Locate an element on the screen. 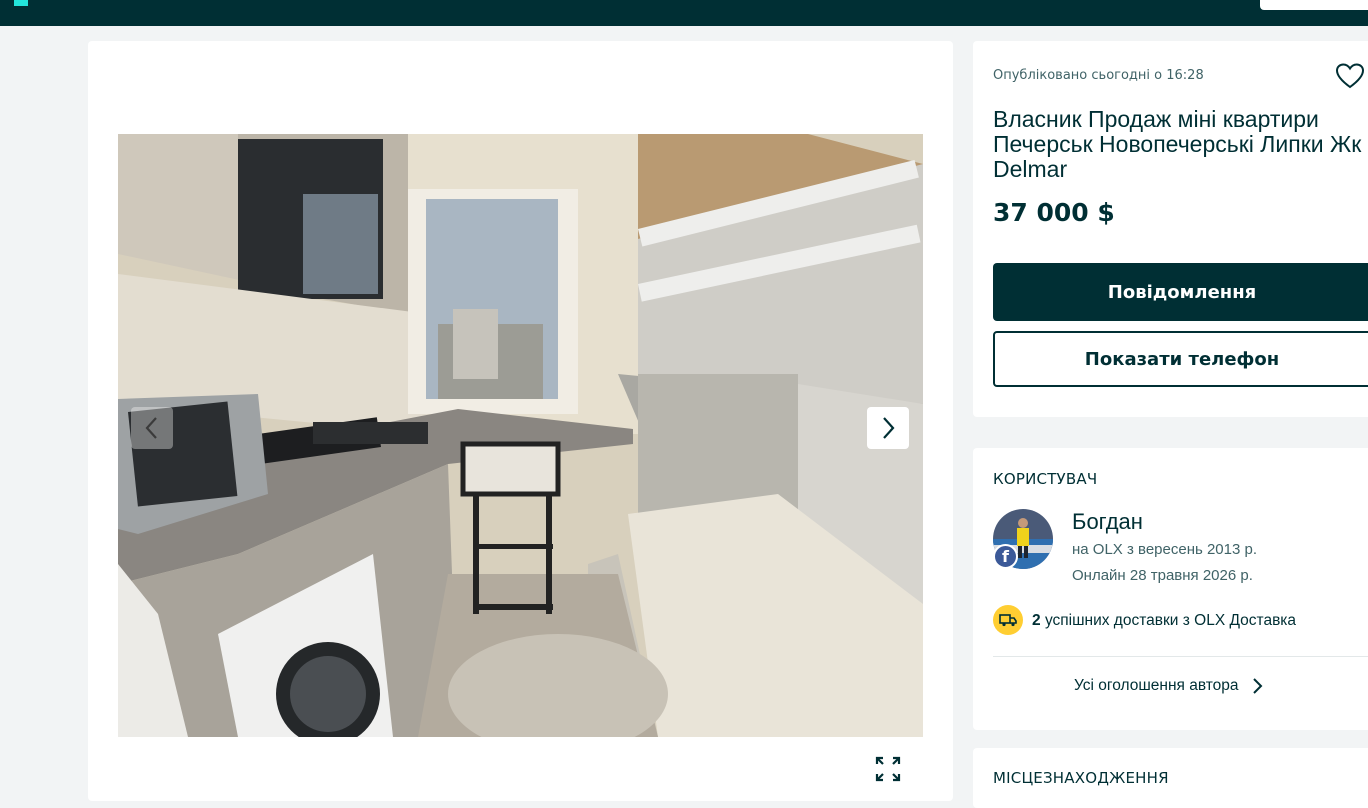 The image size is (1368, 808). previous-photo-button is located at coordinates (152, 428).